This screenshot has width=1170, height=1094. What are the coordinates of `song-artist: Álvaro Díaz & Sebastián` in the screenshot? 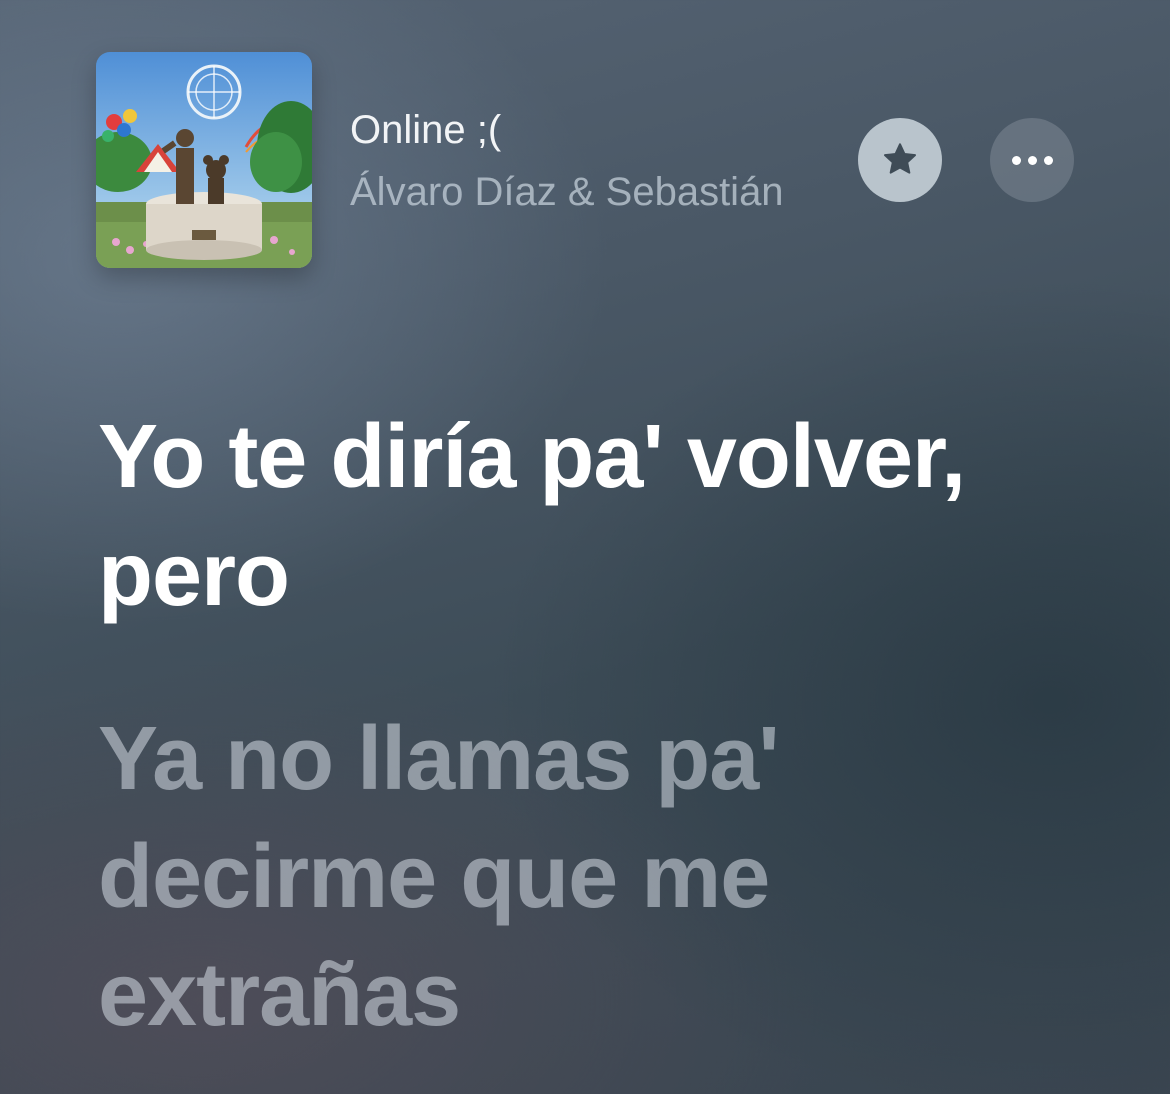 It's located at (593, 192).